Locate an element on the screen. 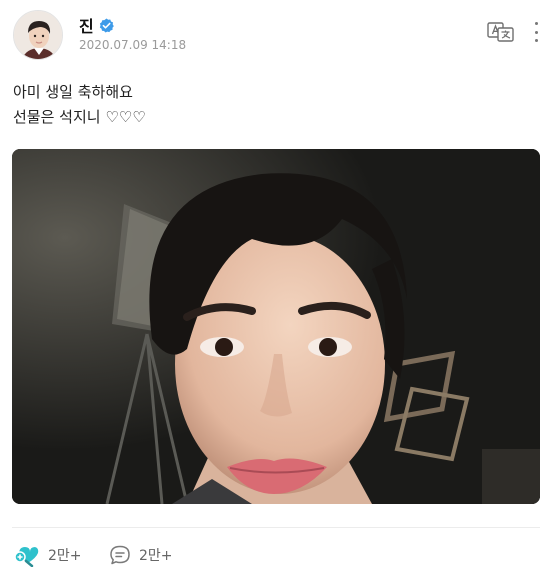  like-button: 2만+ is located at coordinates (48, 555).